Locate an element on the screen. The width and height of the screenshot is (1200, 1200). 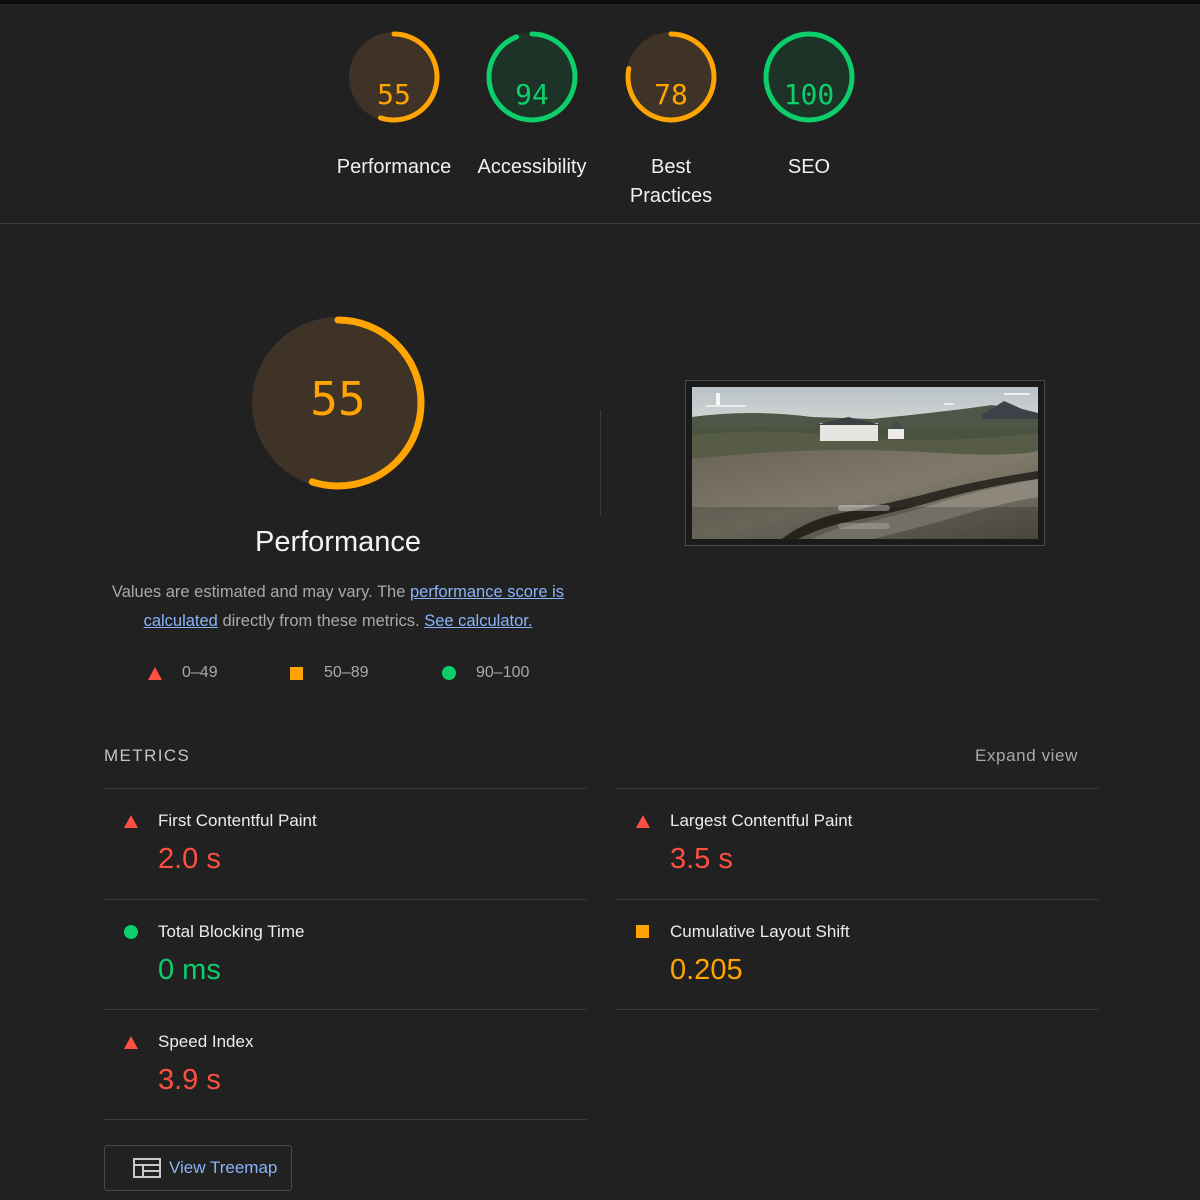
see-calculator-link: See calculator. is located at coordinates (478, 621).